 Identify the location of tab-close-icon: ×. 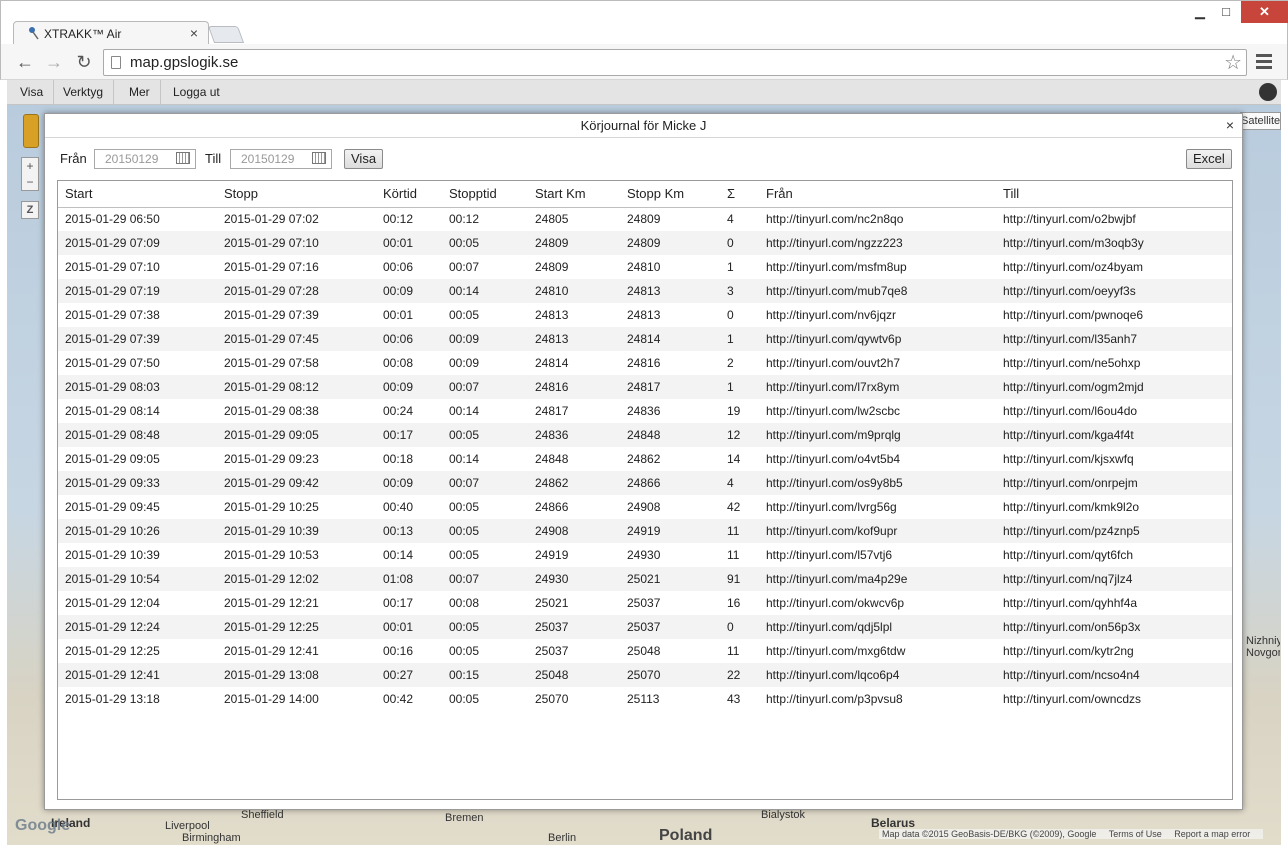
(194, 33).